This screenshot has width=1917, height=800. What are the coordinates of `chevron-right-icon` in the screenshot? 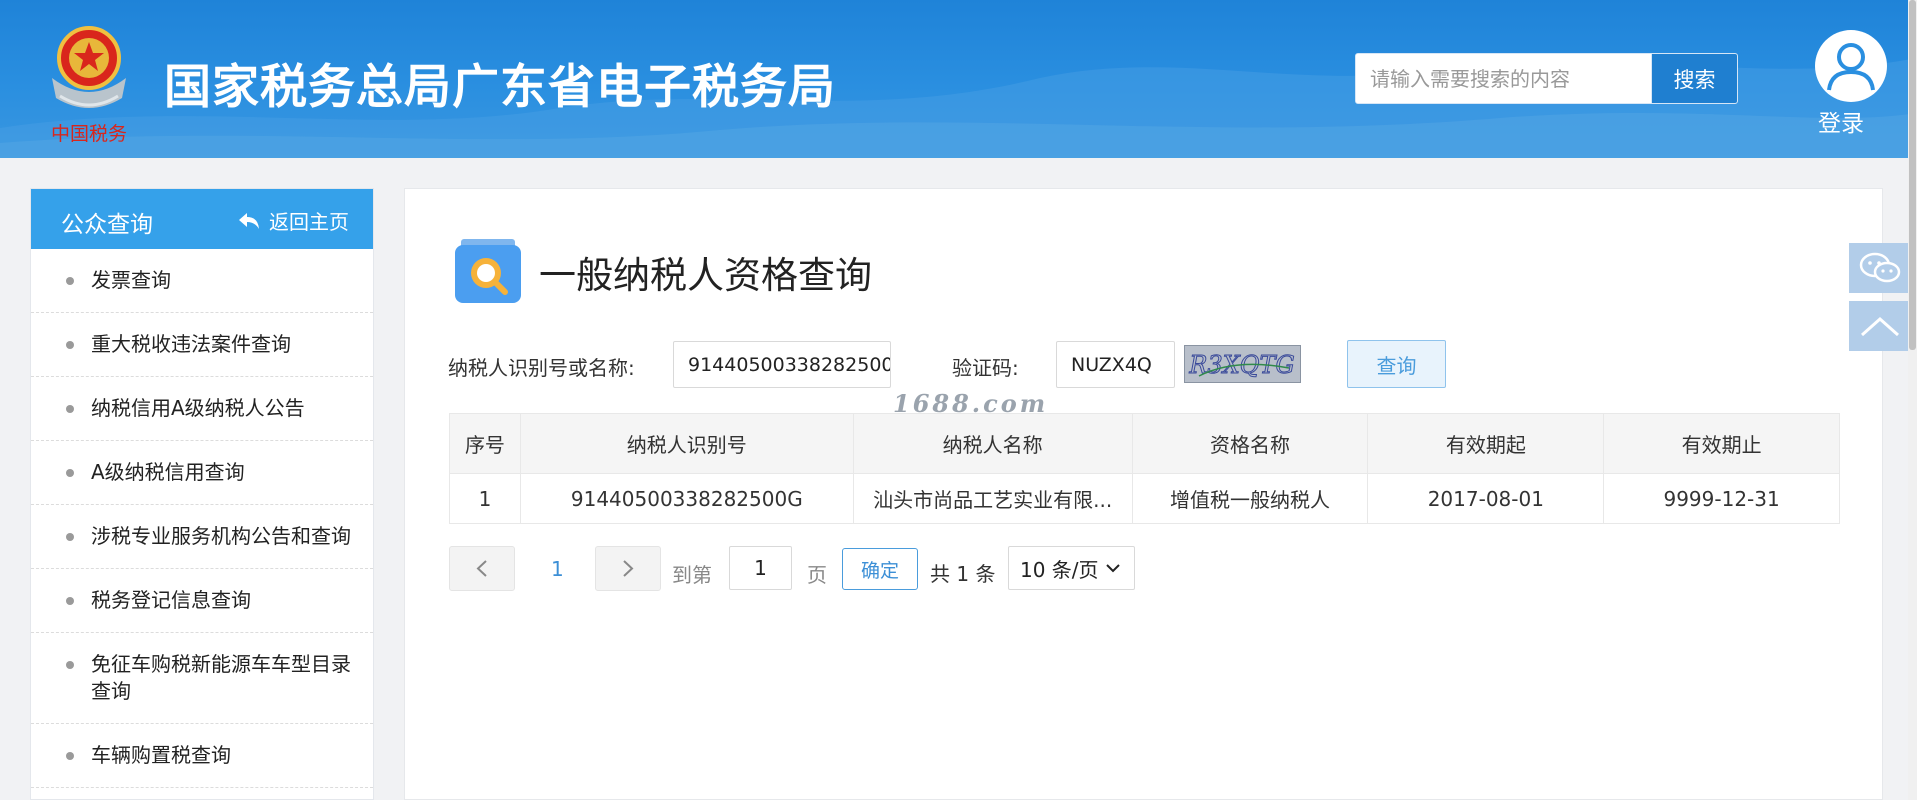 It's located at (628, 568).